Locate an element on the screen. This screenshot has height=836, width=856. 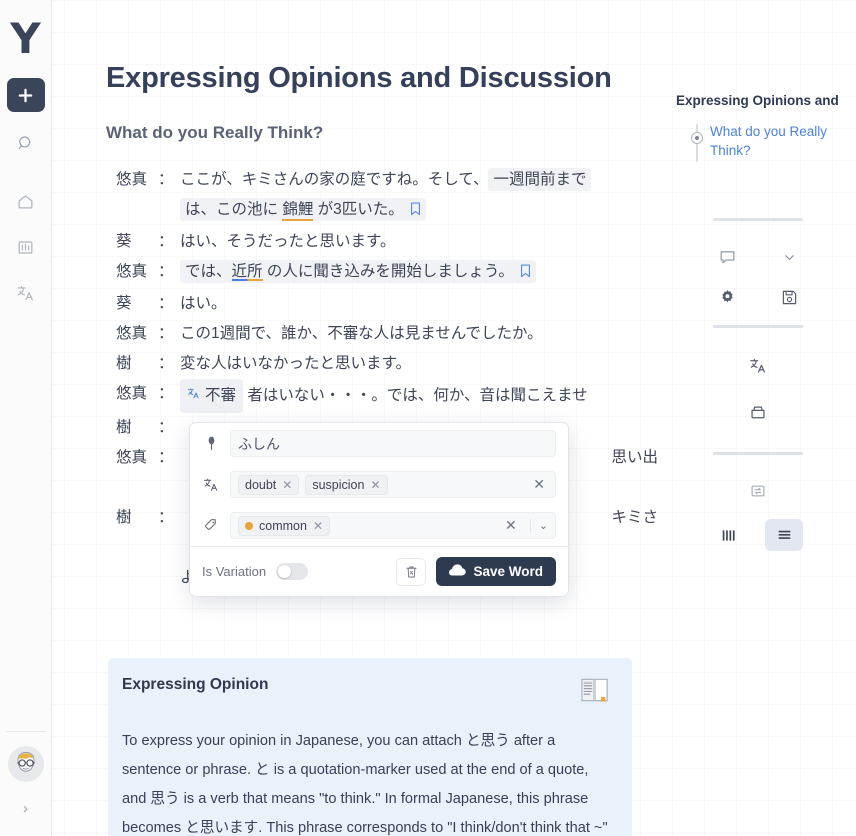
swap-tool is located at coordinates (758, 491).